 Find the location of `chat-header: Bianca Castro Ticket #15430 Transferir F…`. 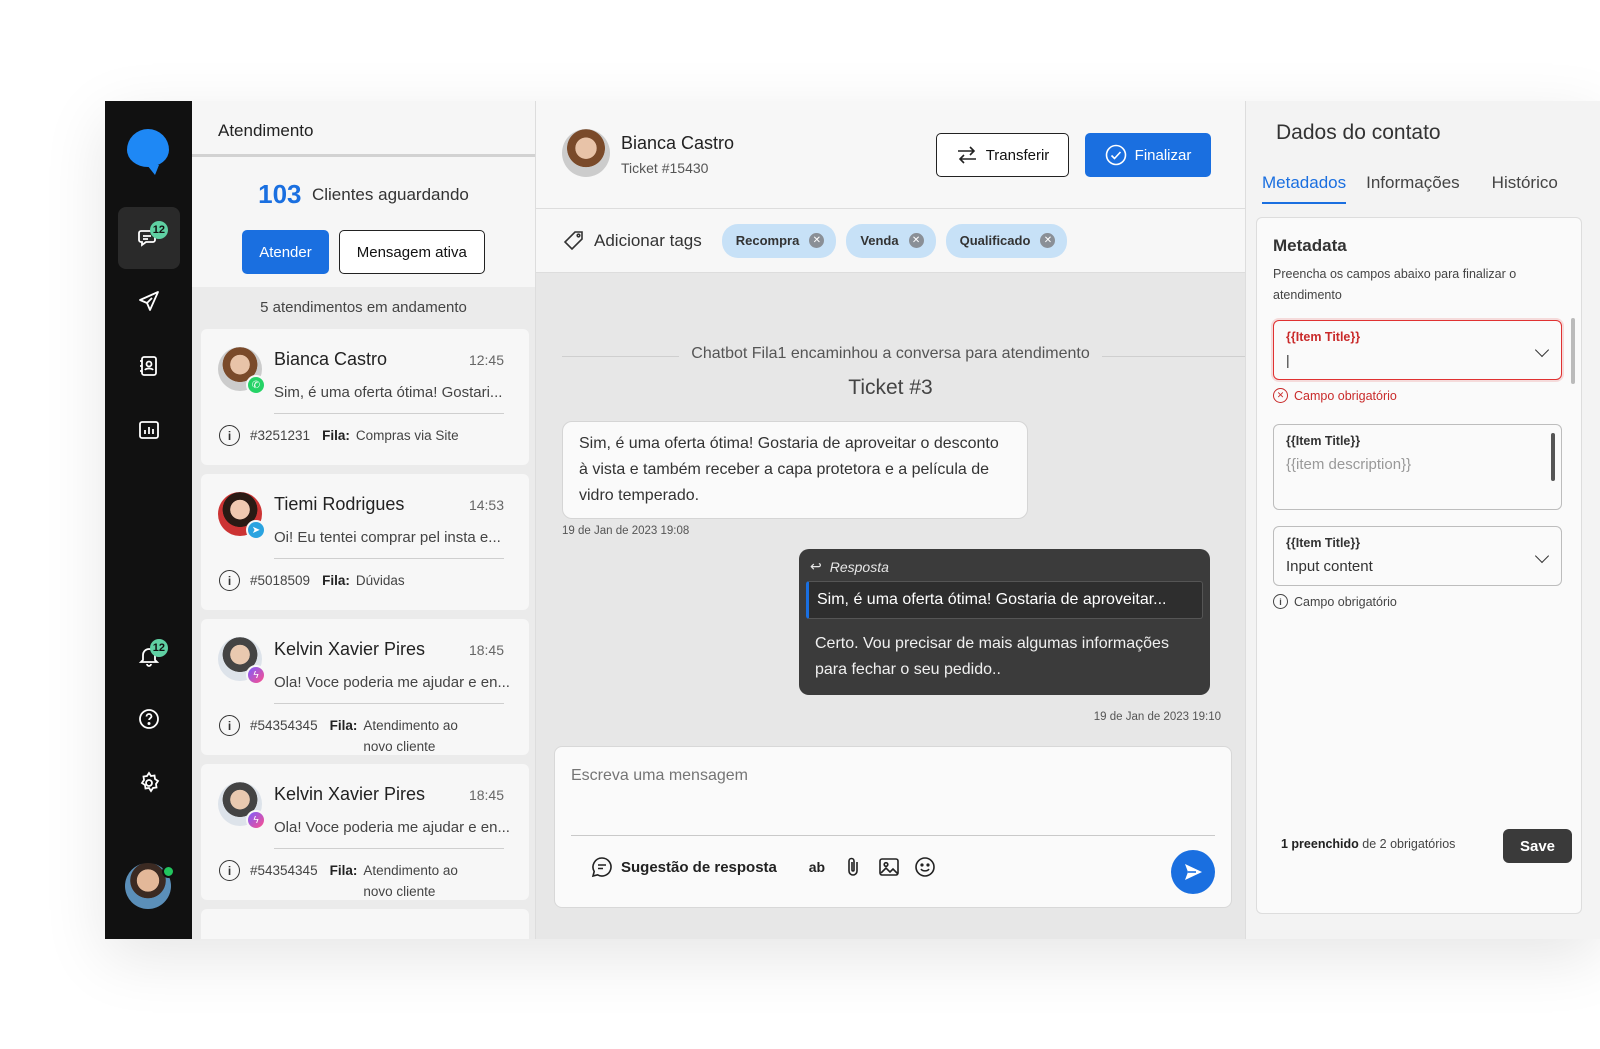

chat-header: Bianca Castro Ticket #15430 Transferir F… is located at coordinates (890, 155).